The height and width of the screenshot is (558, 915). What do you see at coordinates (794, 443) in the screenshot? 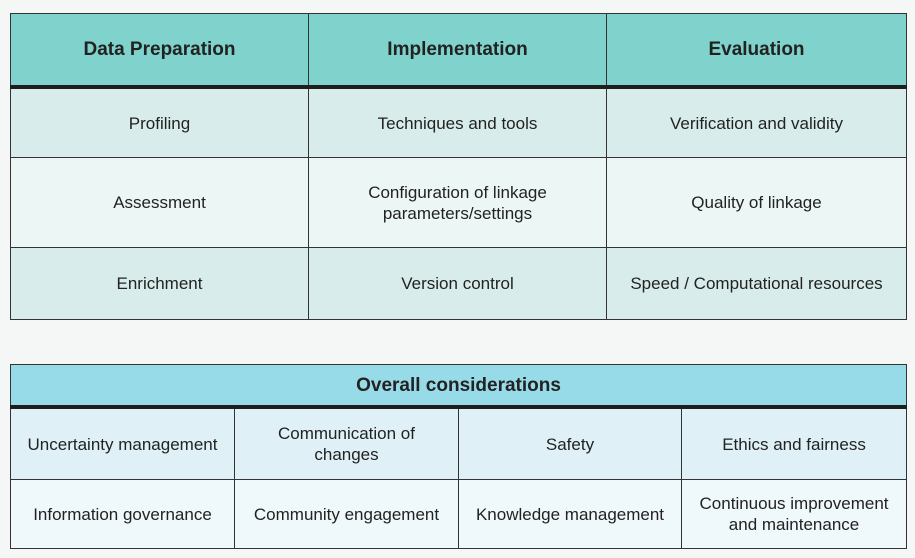
I see `table-cell: Ethics and fairness` at bounding box center [794, 443].